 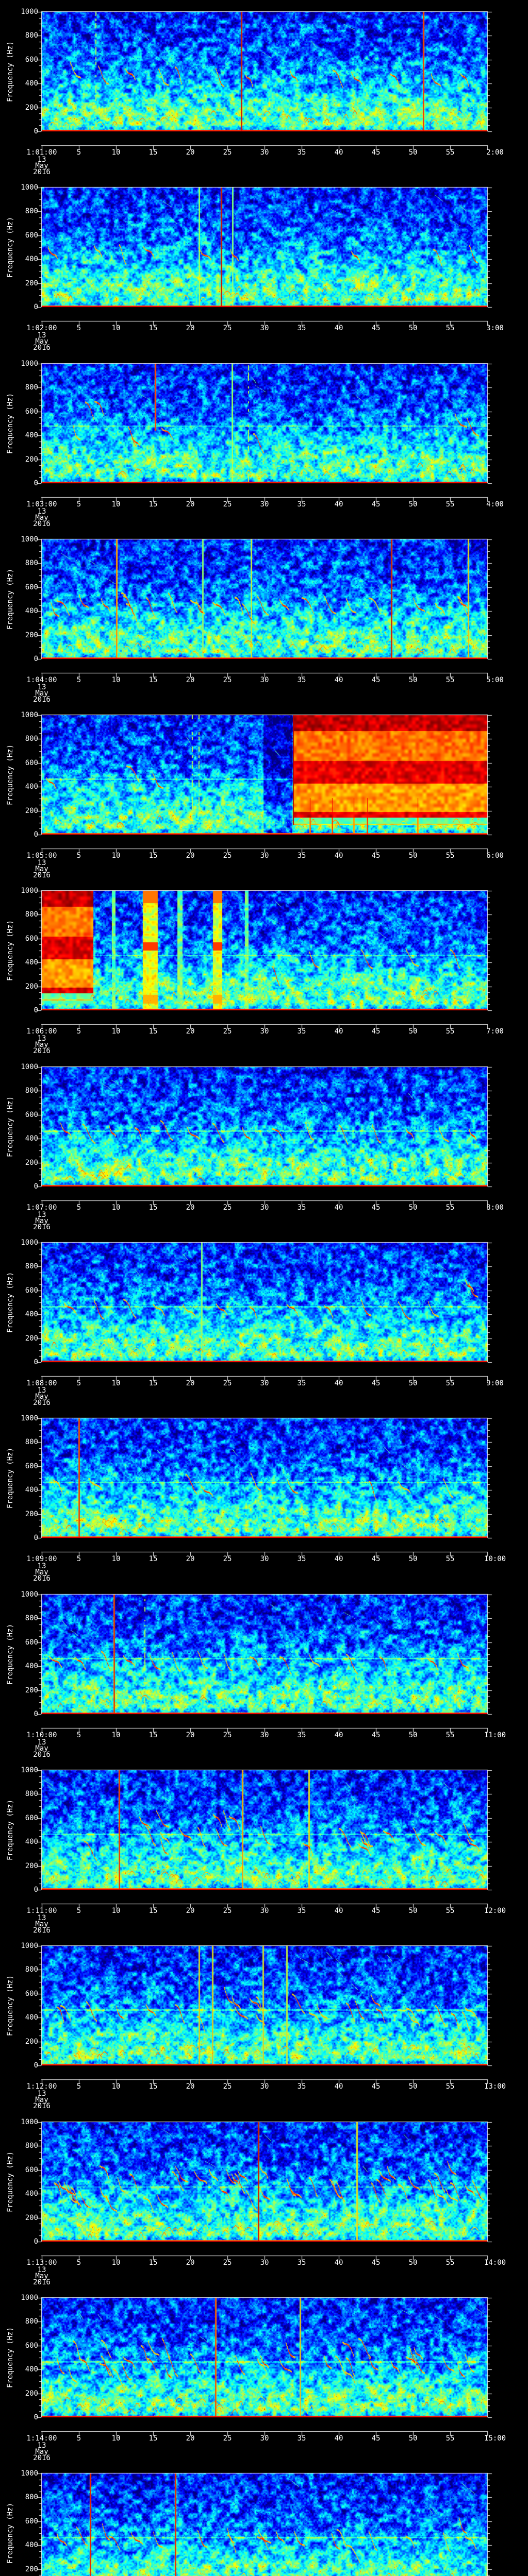 What do you see at coordinates (495, 328) in the screenshot?
I see `x-end-time-label: 3:00` at bounding box center [495, 328].